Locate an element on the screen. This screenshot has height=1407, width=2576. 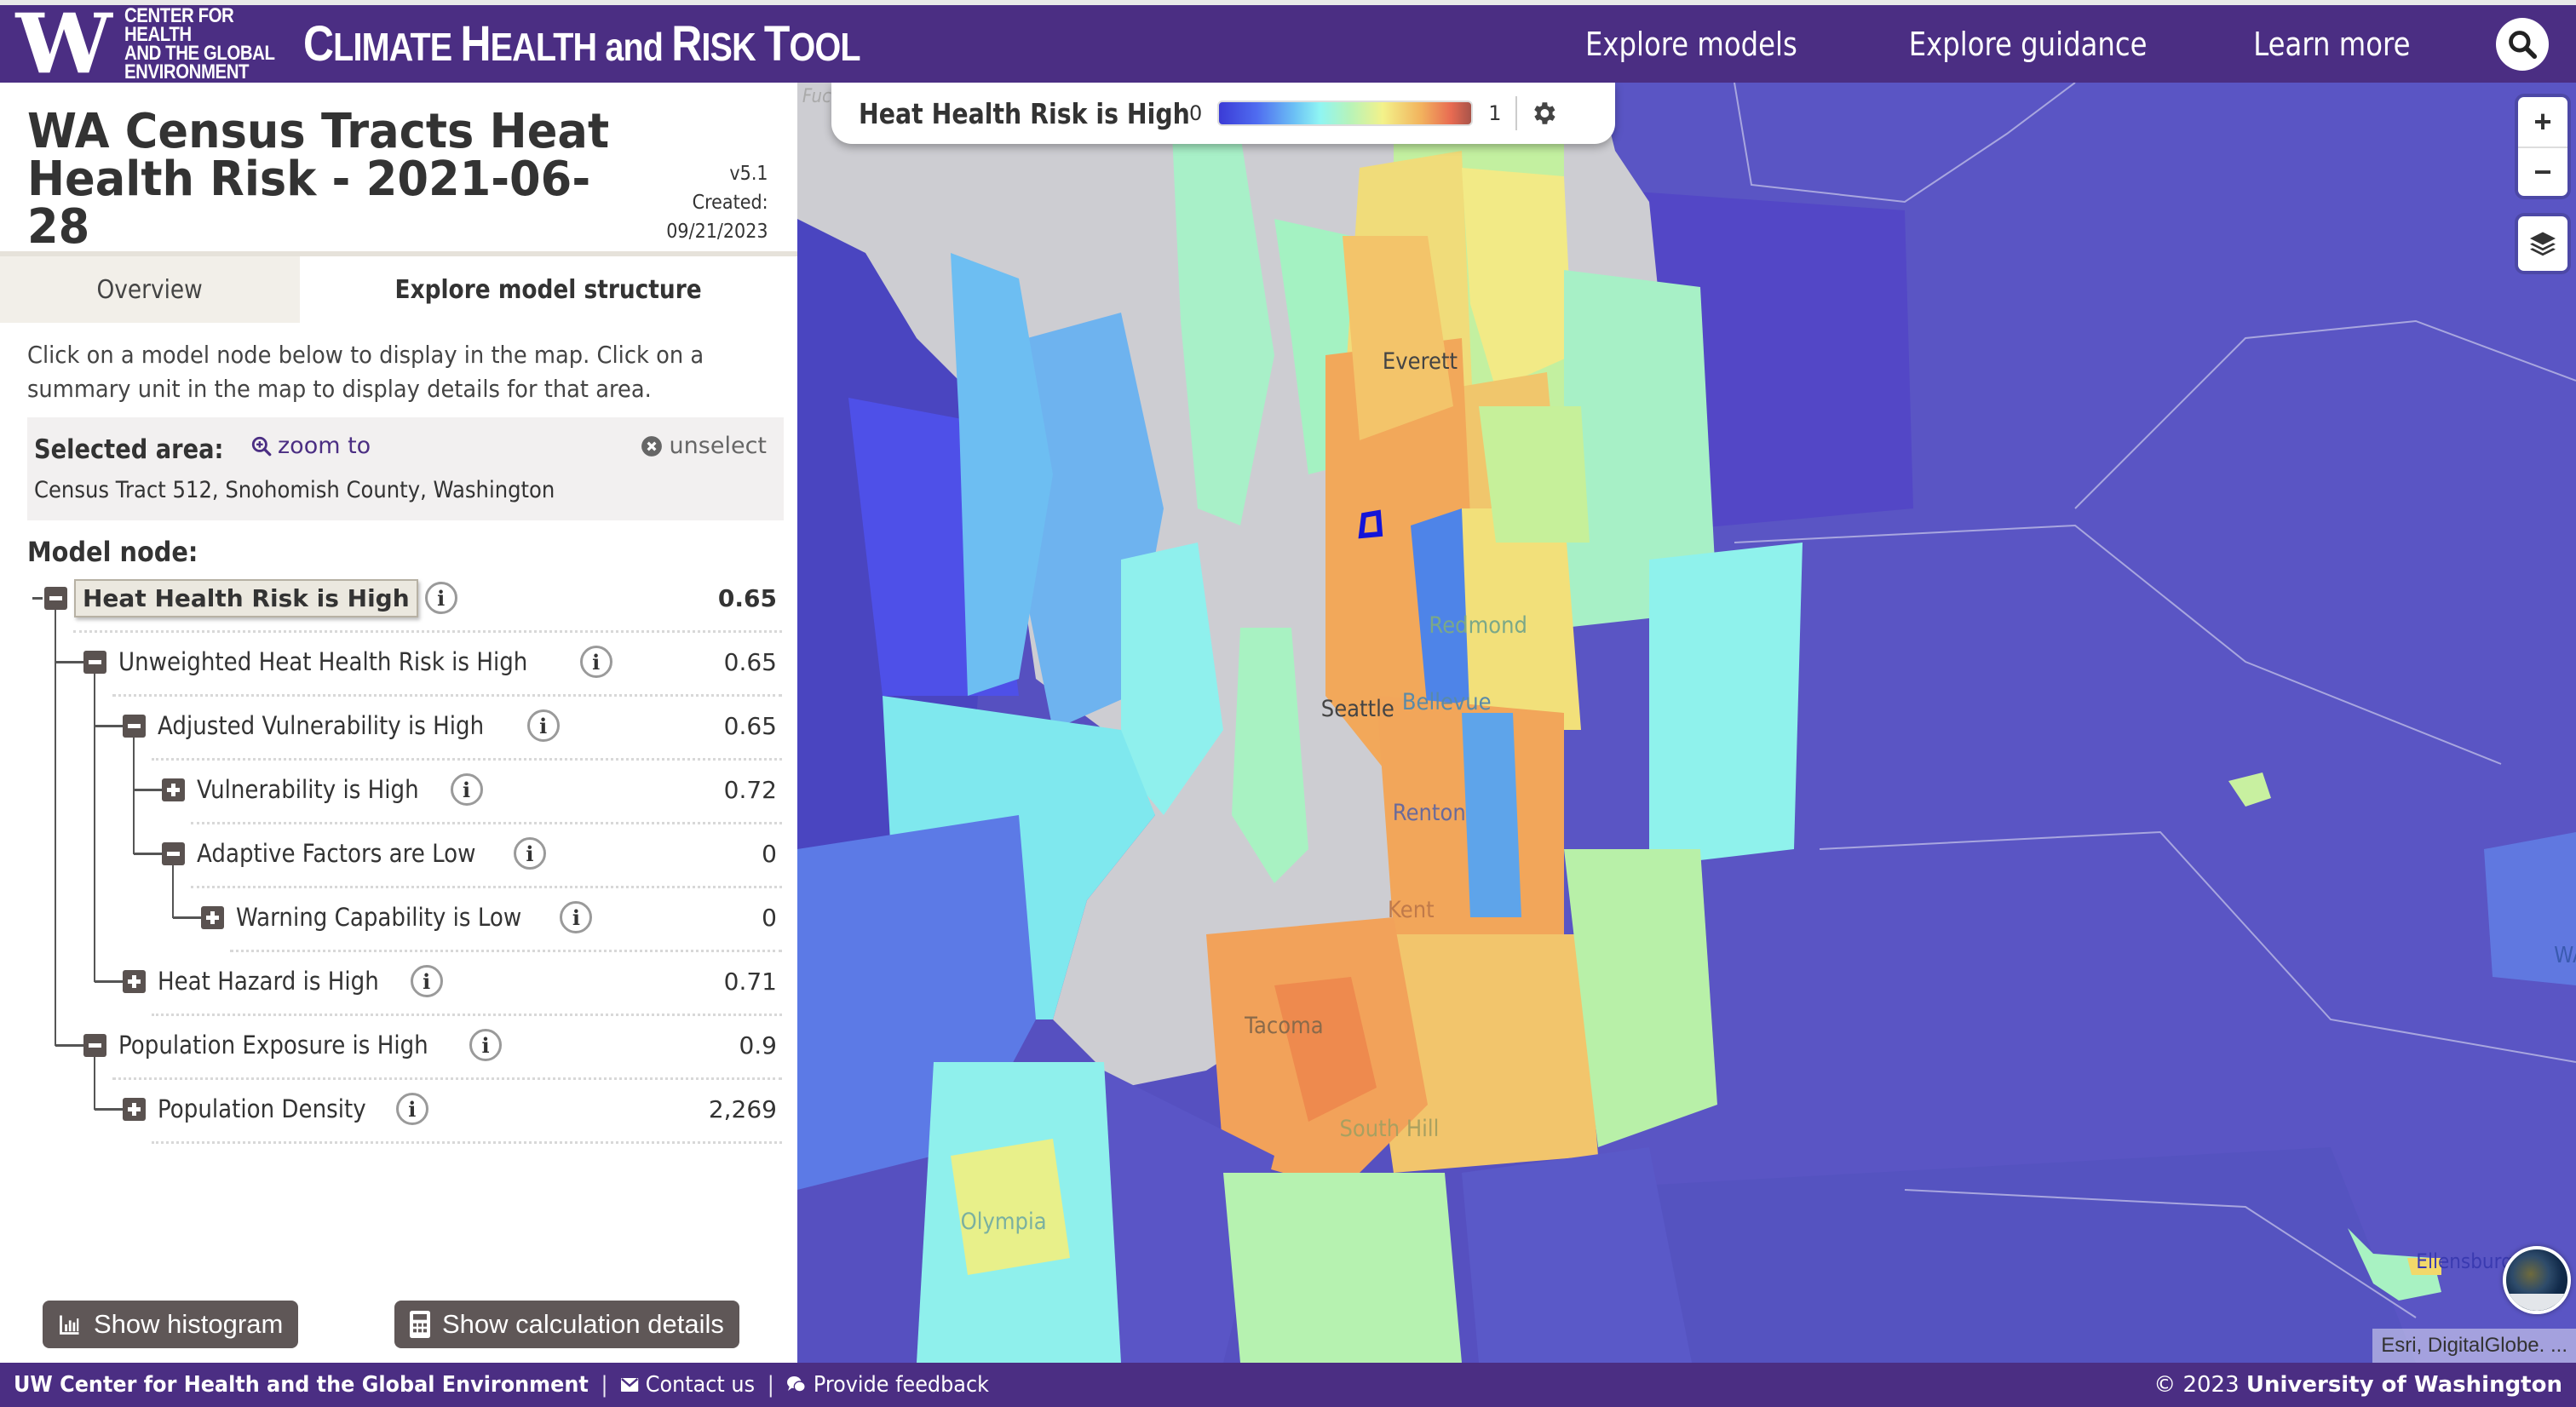
tree-node: Population Exposure is High i is located at coordinates (440, 1045).